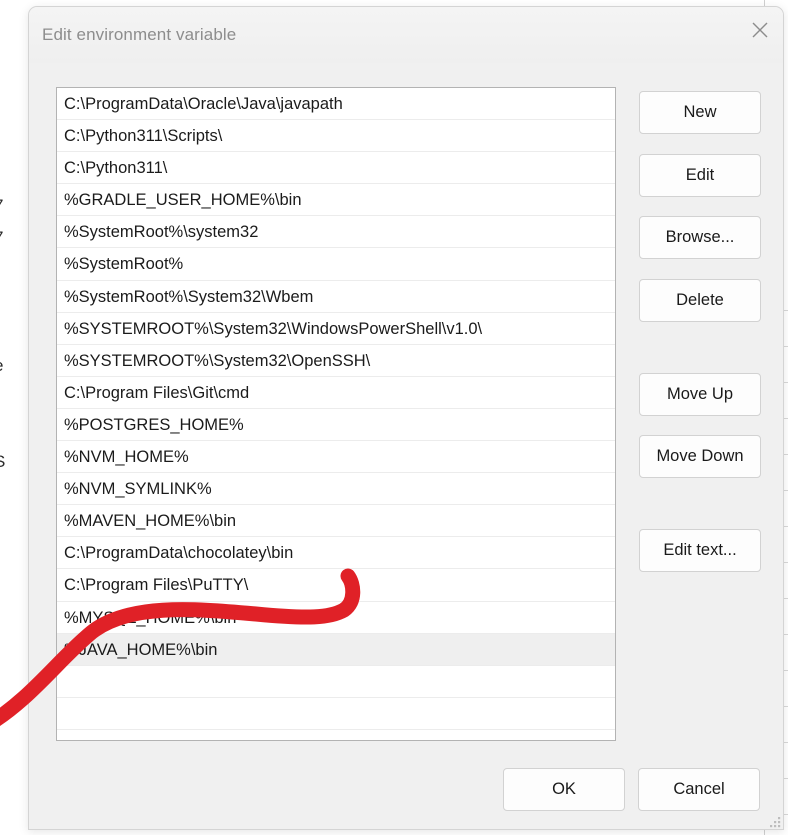  Describe the element at coordinates (775, 823) in the screenshot. I see `resize-grip-icon` at that location.